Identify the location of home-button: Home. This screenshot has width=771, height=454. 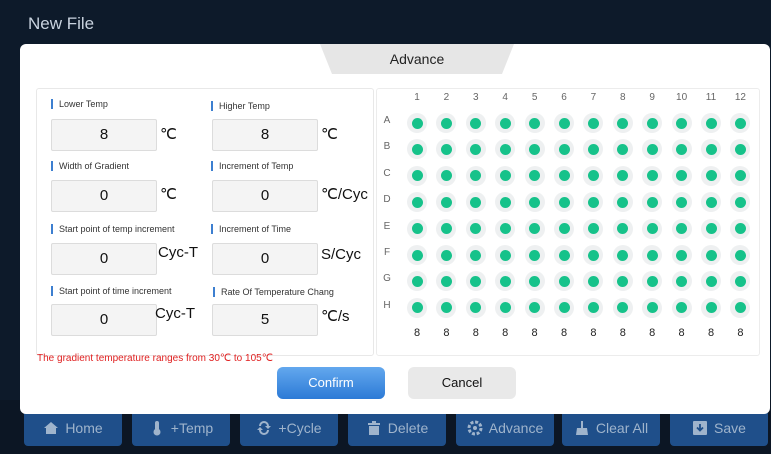
(73, 428).